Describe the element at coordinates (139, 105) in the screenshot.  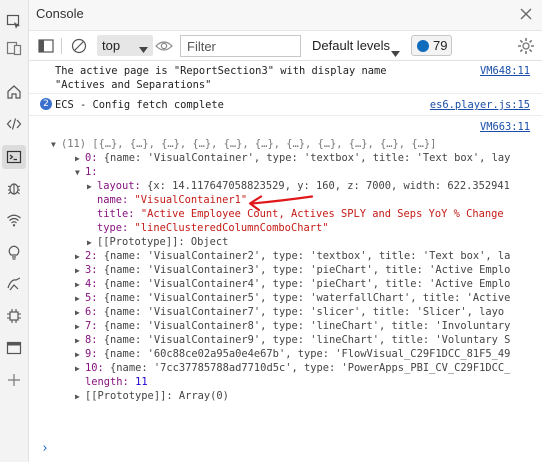
I see `message-text: ECS - Config fetch complete` at that location.